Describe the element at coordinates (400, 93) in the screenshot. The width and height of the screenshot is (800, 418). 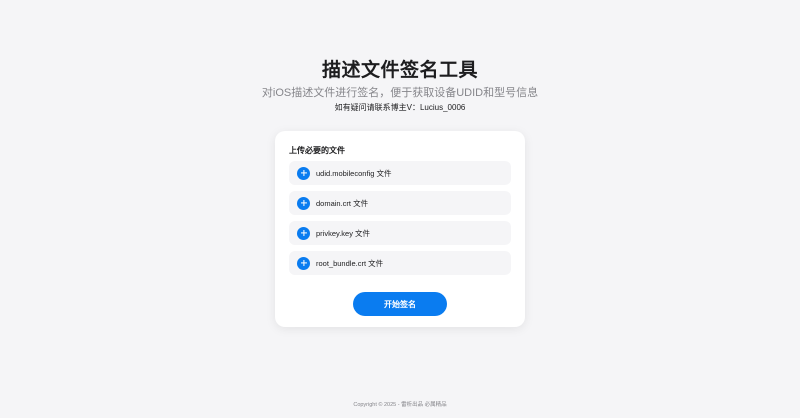
I see `page-subtitle: 对iOS描述文件进行签名，便于获取设备UDID和型号信息` at that location.